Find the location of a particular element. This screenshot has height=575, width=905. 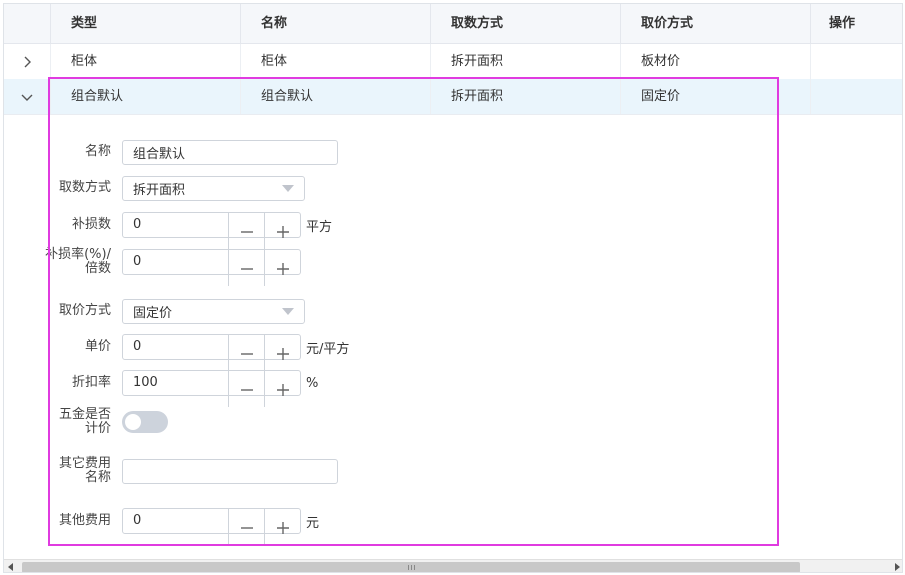

form-row-loss: 补损数 0 平方 is located at coordinates (168, 230).